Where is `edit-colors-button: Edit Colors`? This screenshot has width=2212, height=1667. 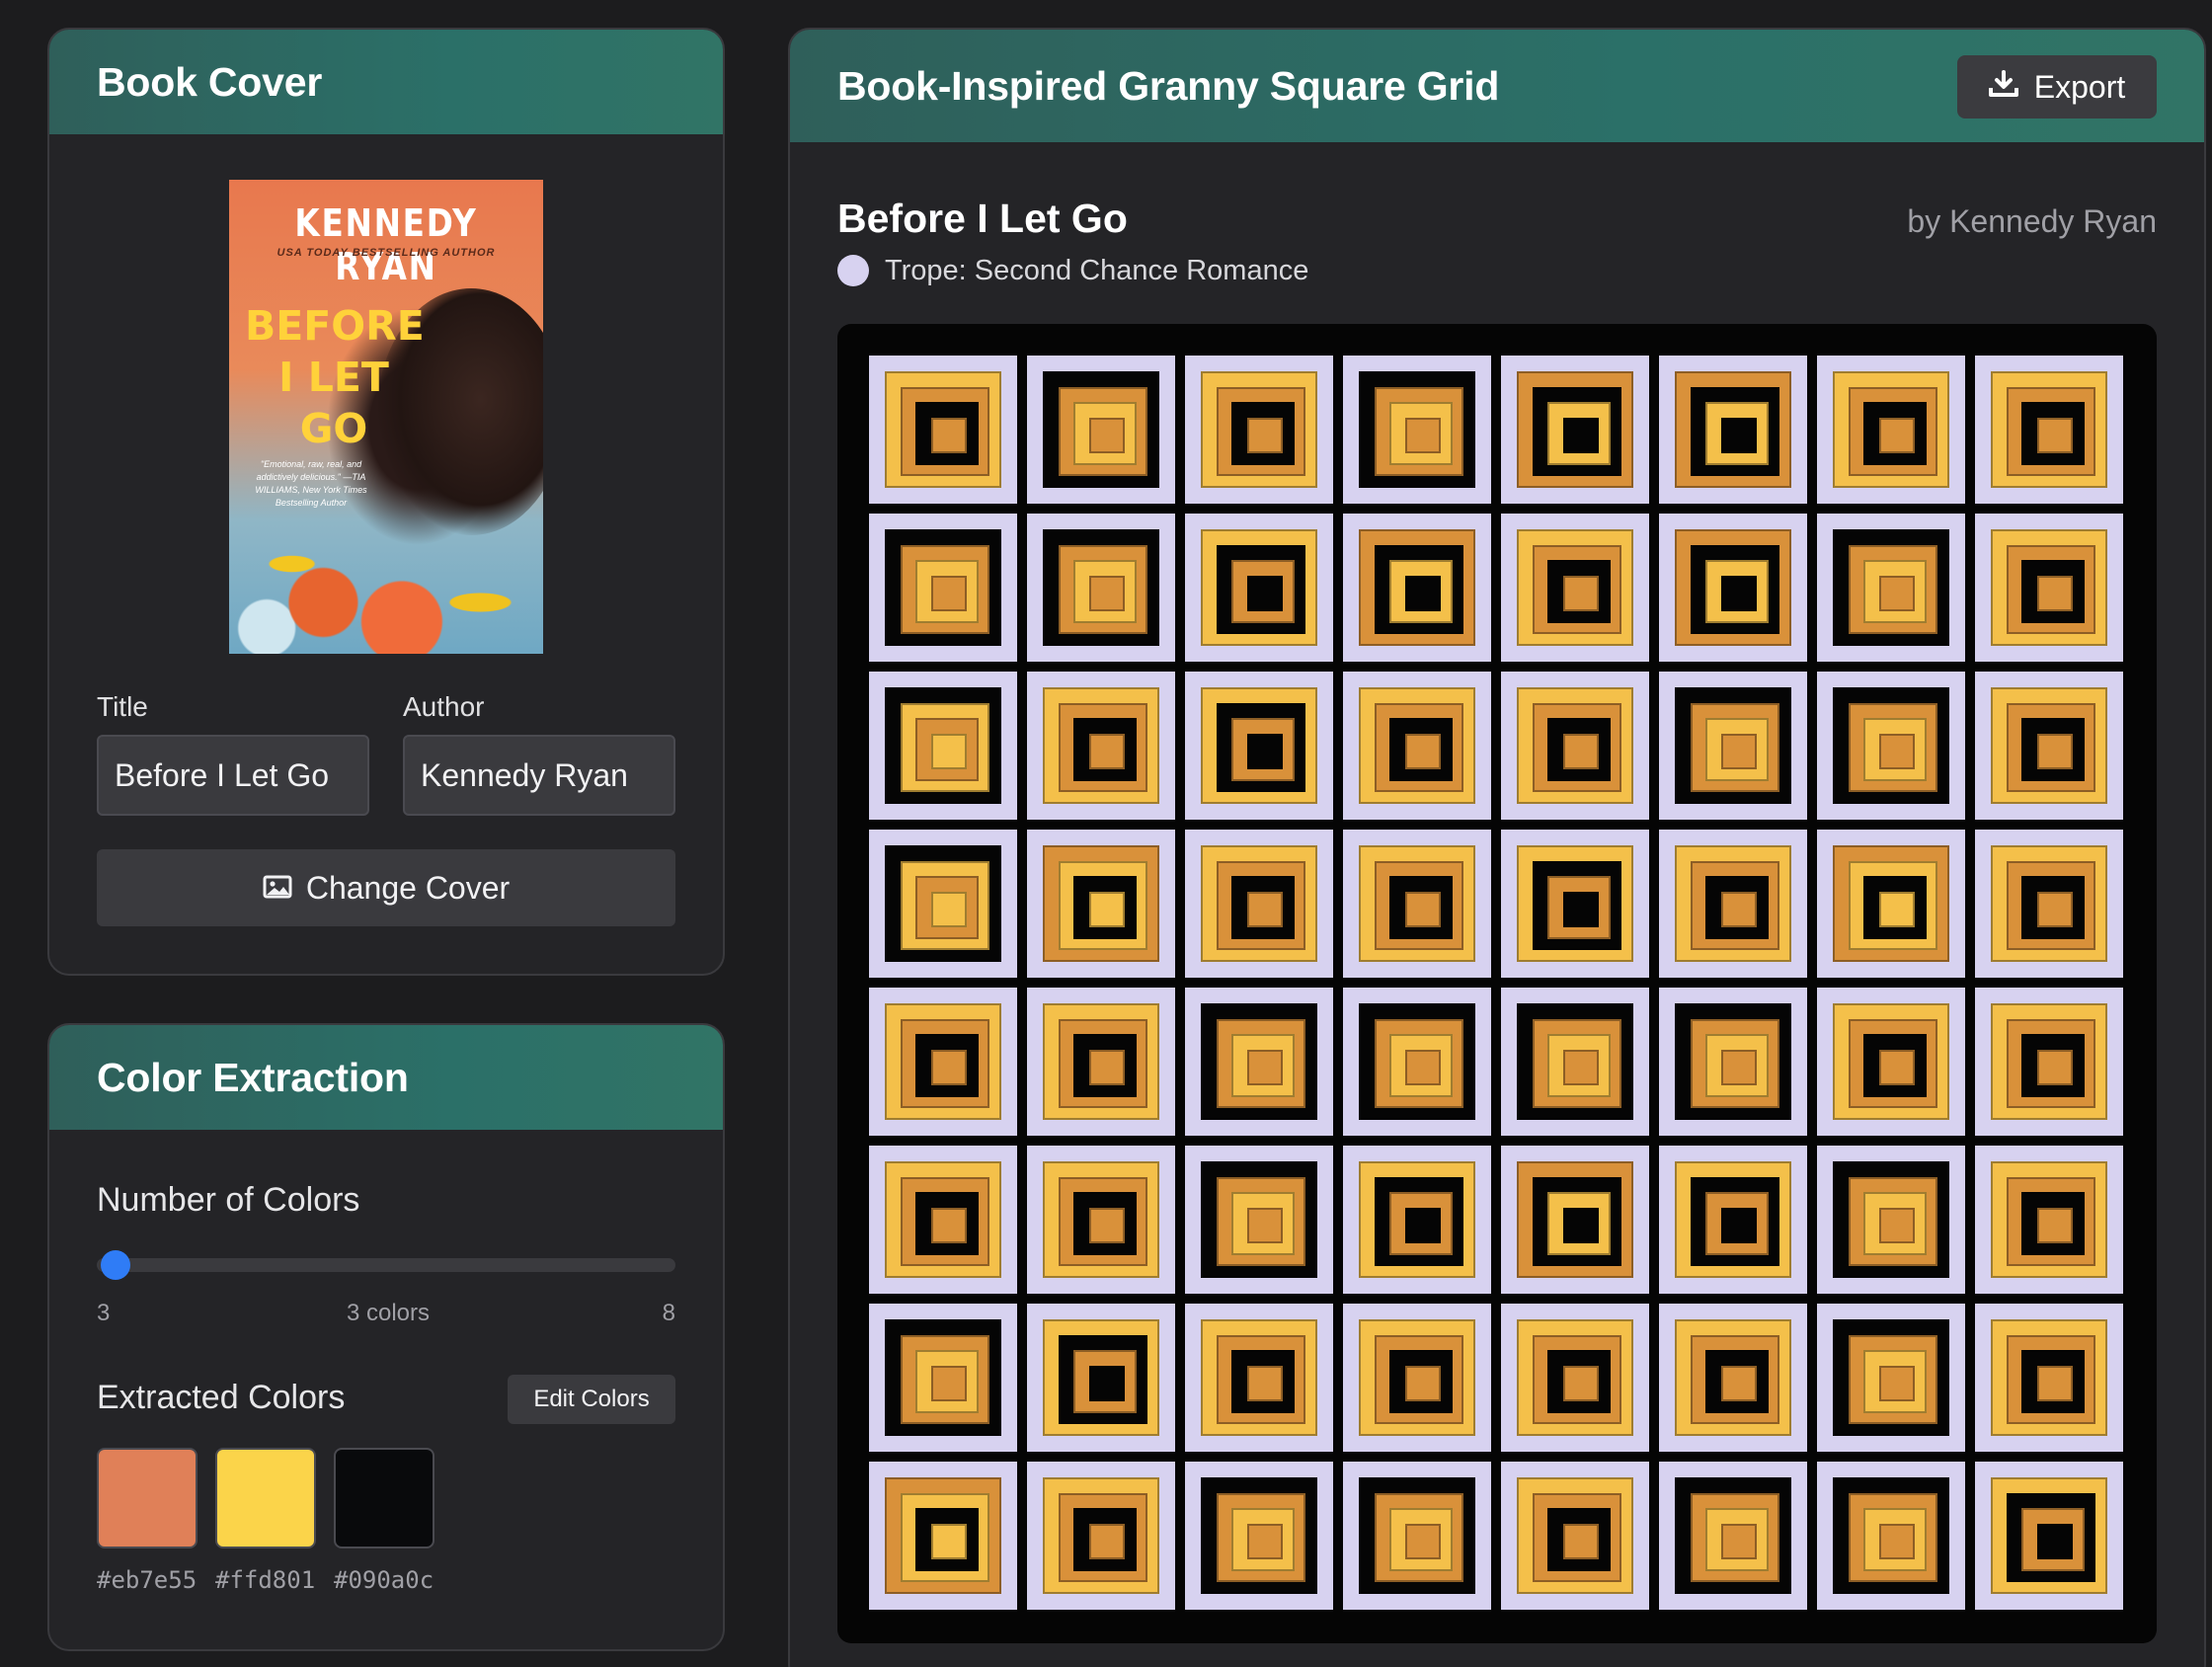 edit-colors-button: Edit Colors is located at coordinates (591, 1400).